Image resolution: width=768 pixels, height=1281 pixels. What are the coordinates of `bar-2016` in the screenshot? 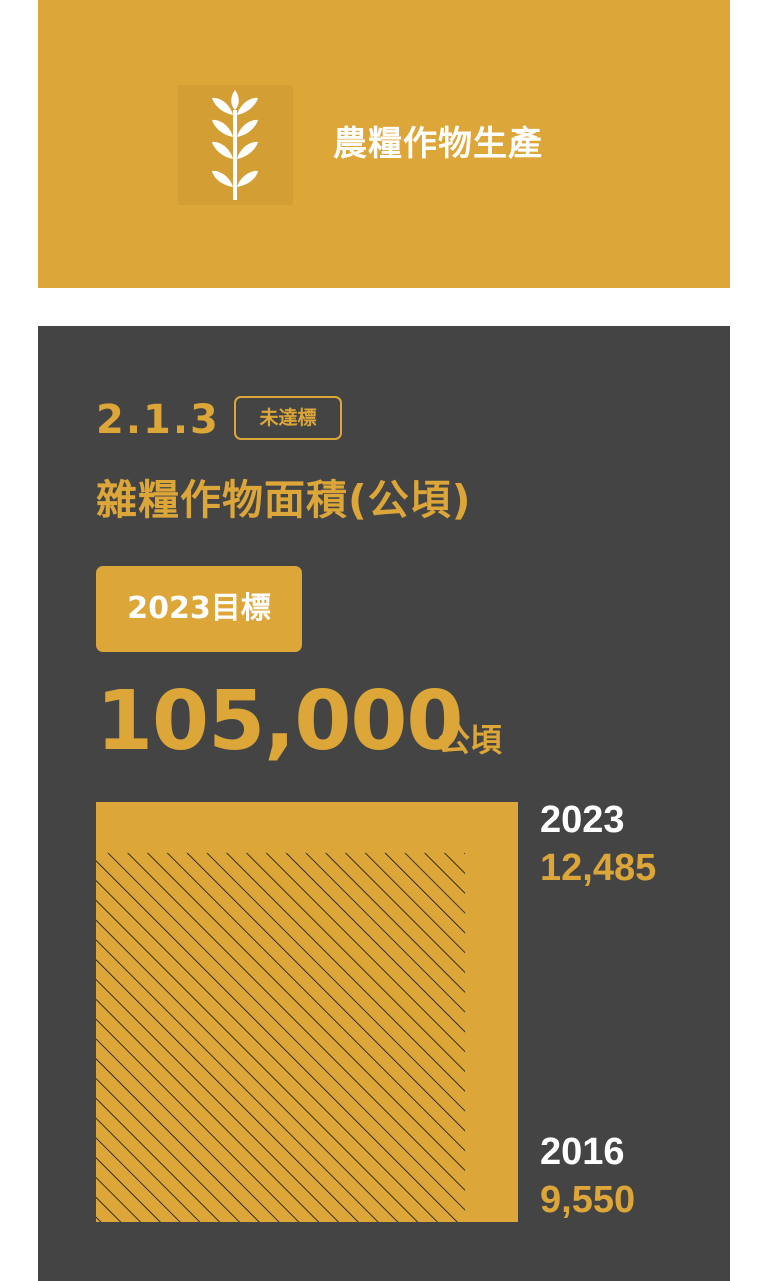 It's located at (281, 1037).